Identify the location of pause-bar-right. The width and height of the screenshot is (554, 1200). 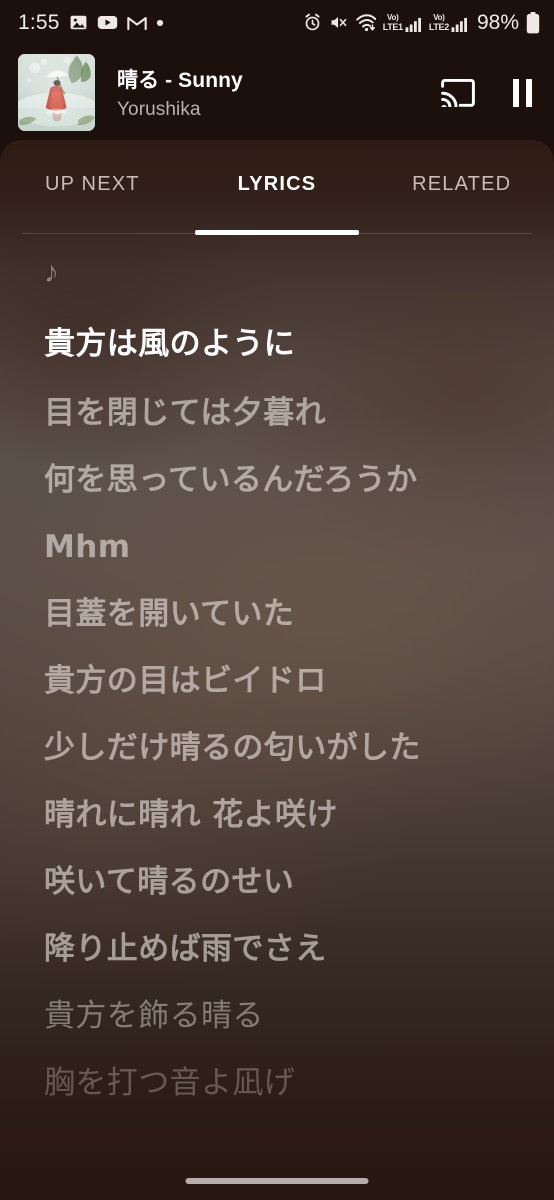
(529, 92).